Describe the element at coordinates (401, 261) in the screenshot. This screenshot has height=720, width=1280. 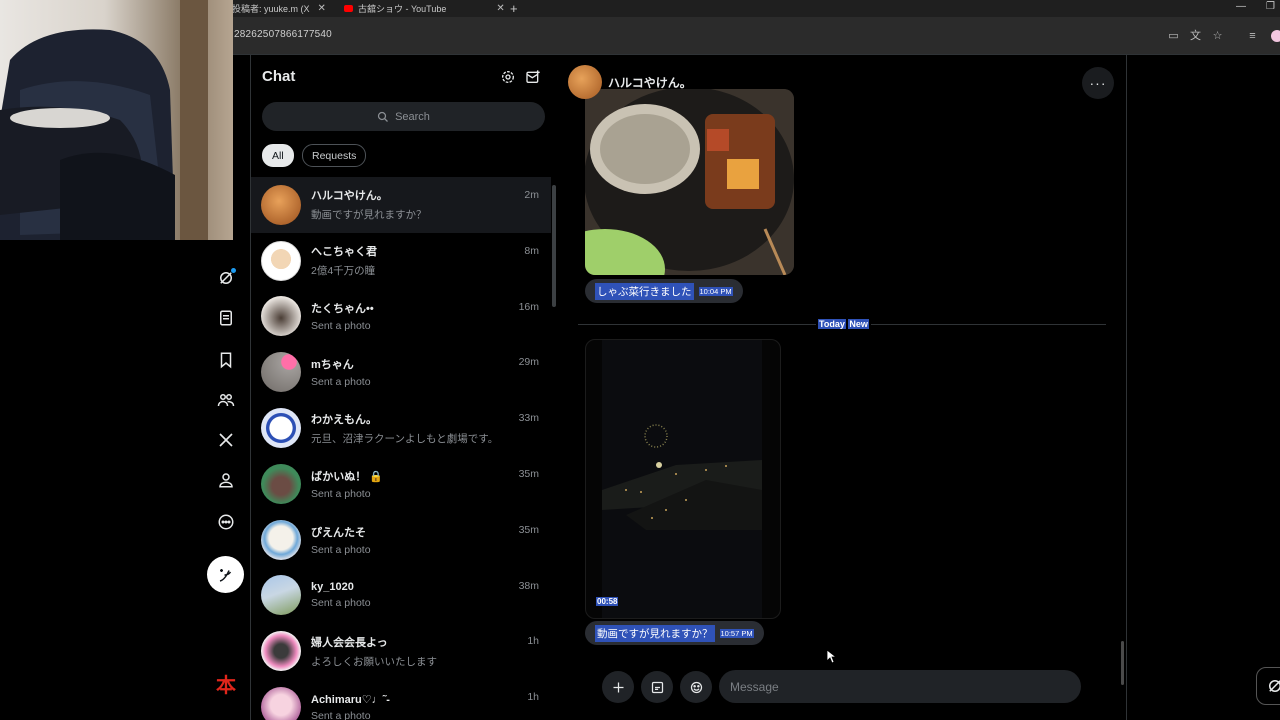
I see `conversation-item: へこちゃく君 2億4千万の瞳 8m` at that location.